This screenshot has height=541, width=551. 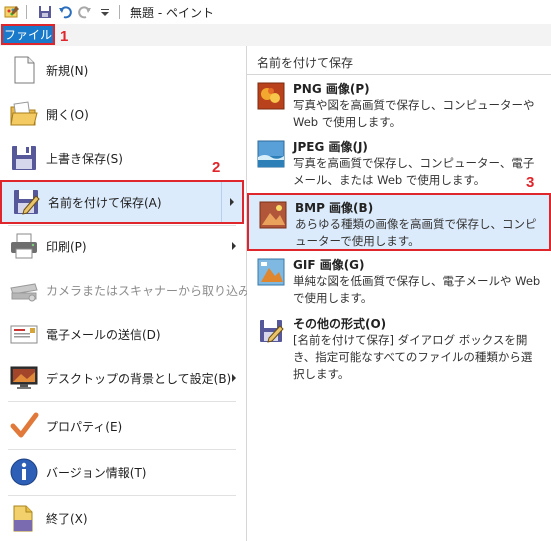 What do you see at coordinates (24, 378) in the screenshot?
I see `desktop-background-icon` at bounding box center [24, 378].